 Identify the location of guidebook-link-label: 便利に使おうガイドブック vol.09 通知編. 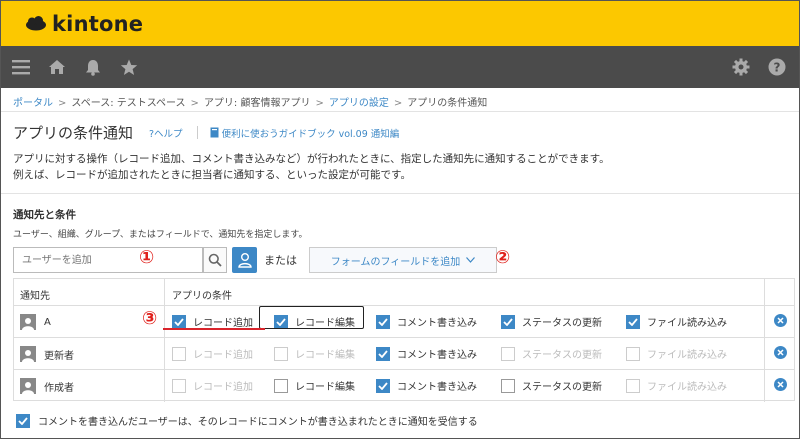
(310, 134).